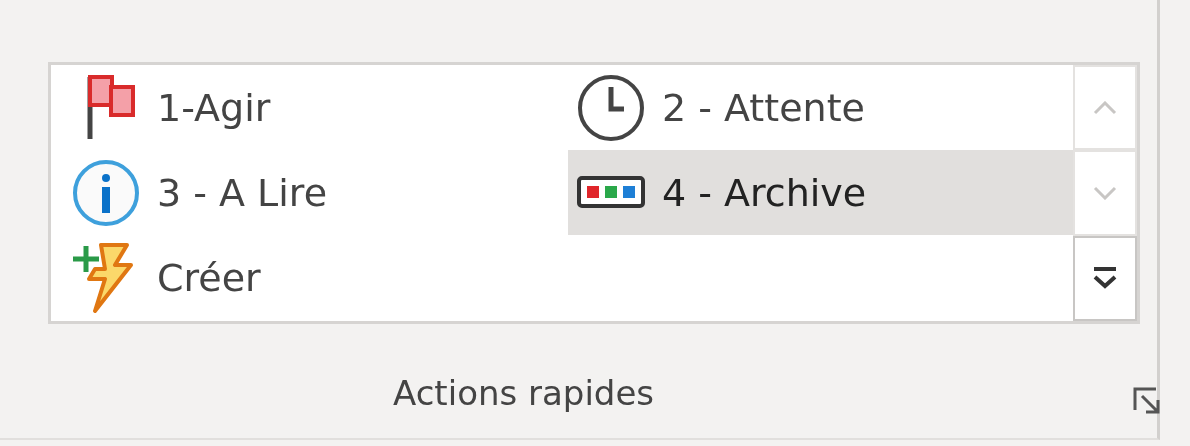 The image size is (1190, 446). What do you see at coordinates (820, 192) in the screenshot?
I see `quick-step-item: 4 - Archive` at bounding box center [820, 192].